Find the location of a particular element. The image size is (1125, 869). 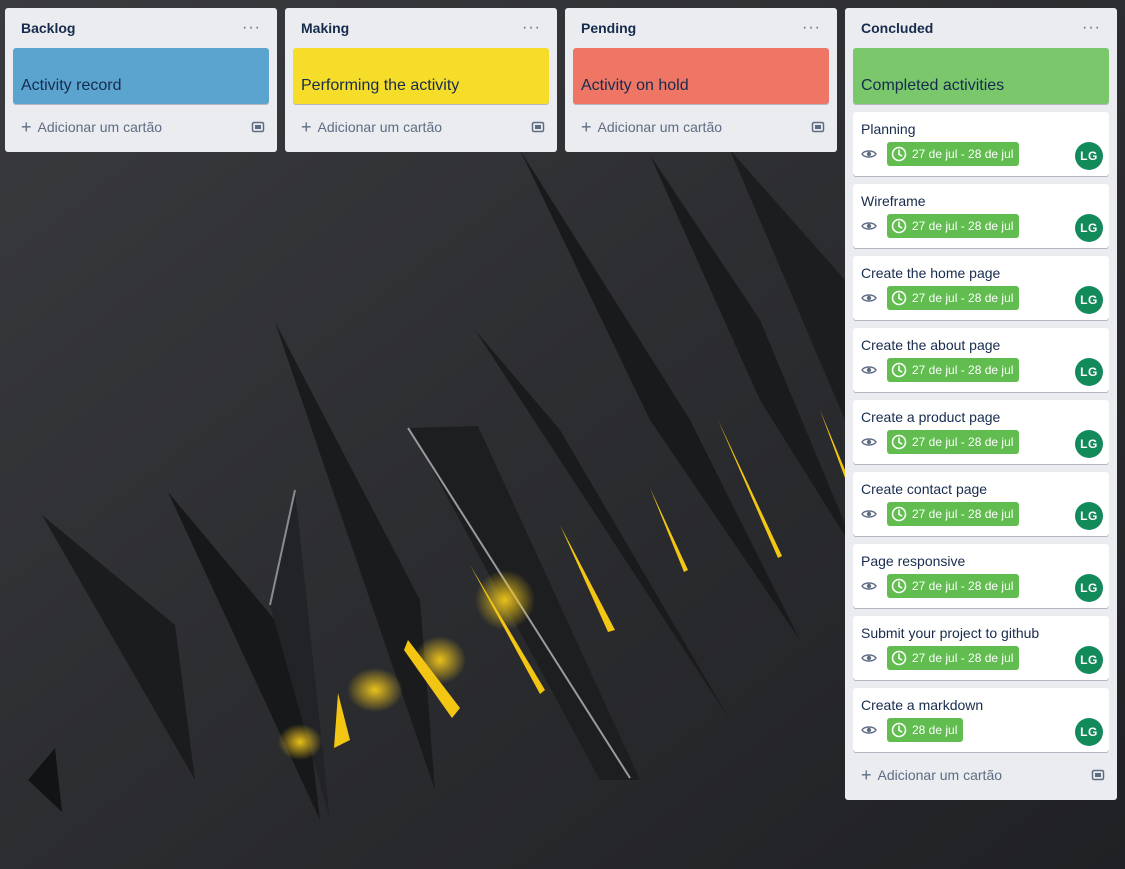

card-title: Page responsive is located at coordinates (913, 561).